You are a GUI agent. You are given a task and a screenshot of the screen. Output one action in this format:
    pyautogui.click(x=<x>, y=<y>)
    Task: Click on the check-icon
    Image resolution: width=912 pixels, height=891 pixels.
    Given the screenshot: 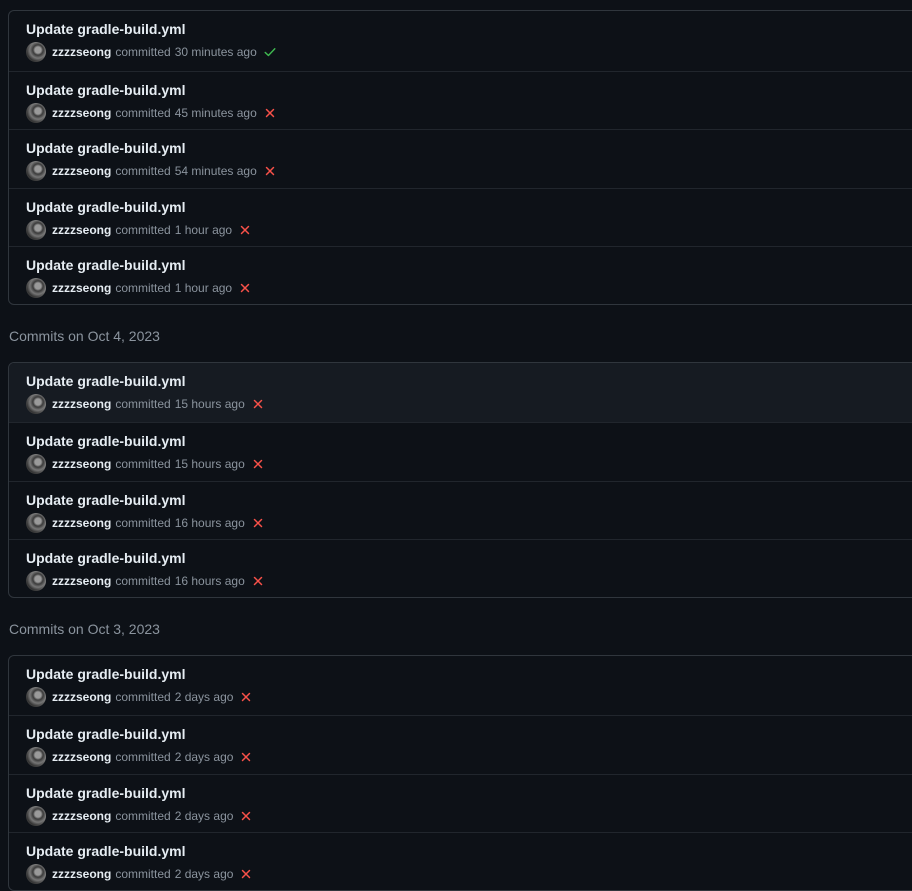 What is the action you would take?
    pyautogui.click(x=270, y=52)
    